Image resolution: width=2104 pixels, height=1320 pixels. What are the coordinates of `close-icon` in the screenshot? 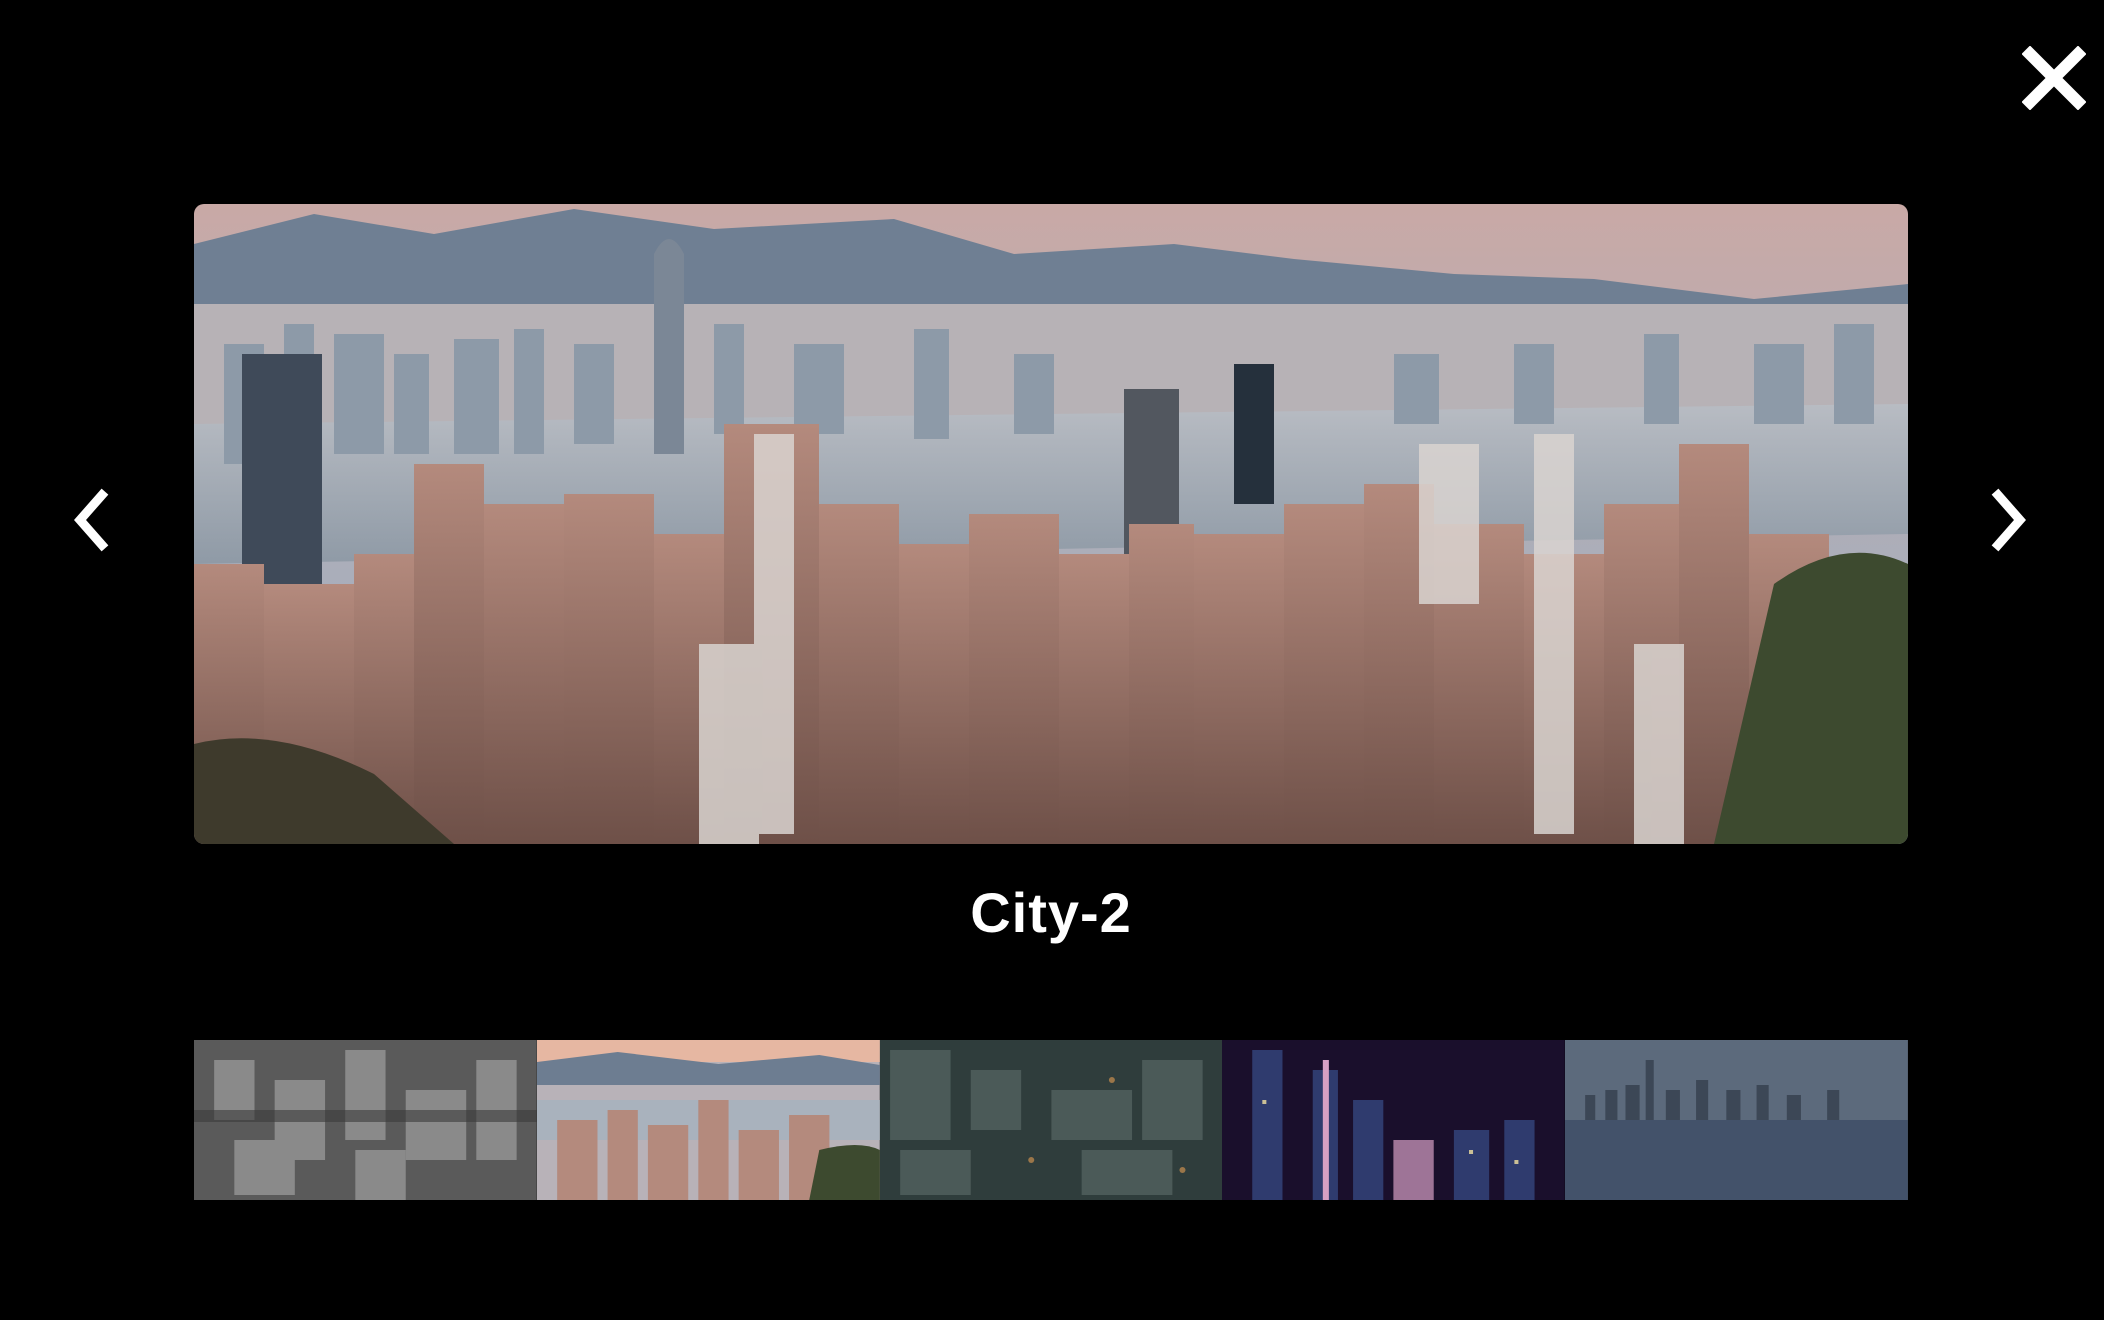 It's located at (2054, 78).